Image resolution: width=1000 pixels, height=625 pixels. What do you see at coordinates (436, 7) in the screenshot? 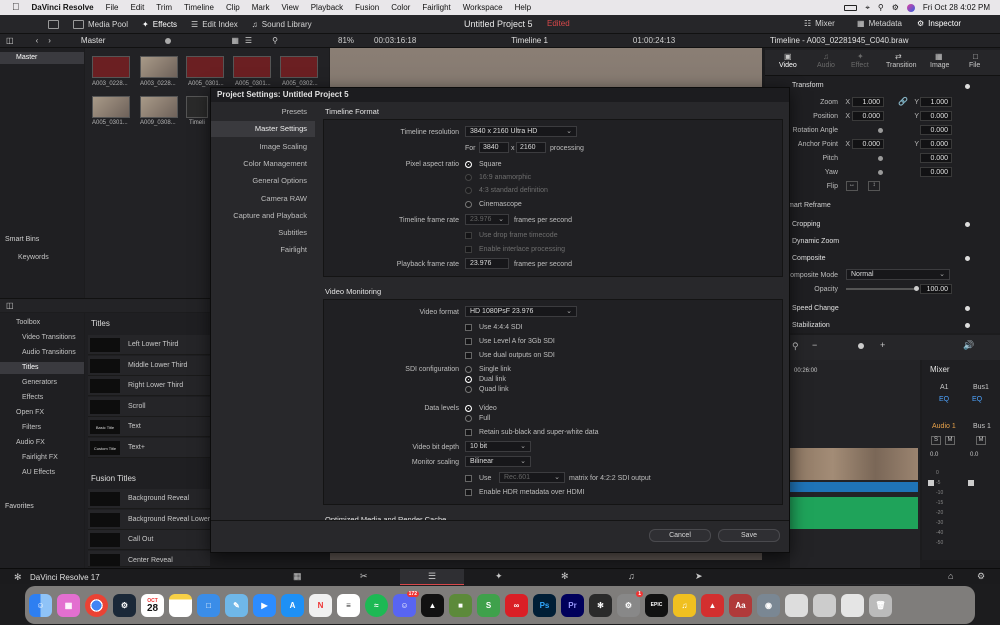
I see `menu-fairlight: Fairlight` at bounding box center [436, 7].